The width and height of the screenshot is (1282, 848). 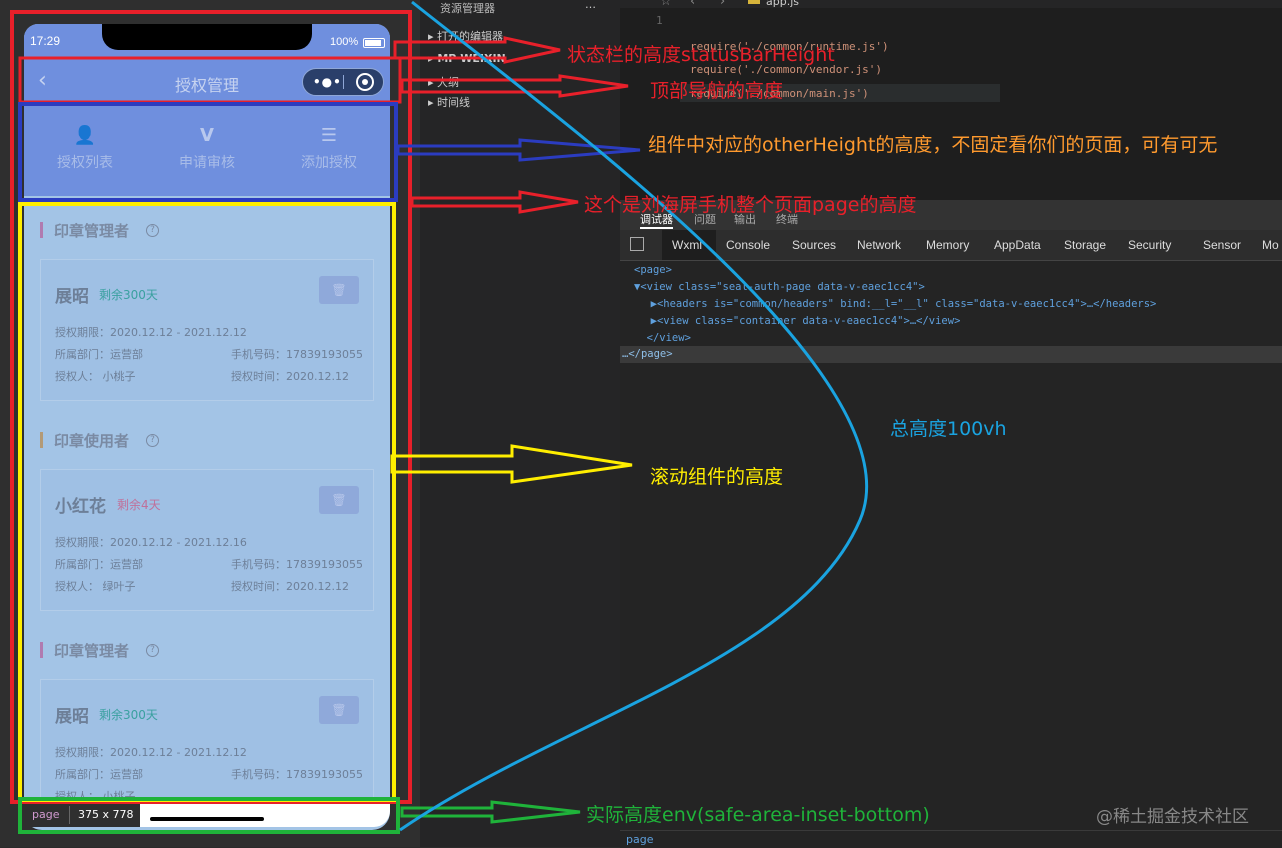 I want to click on annotation-page-height: 这个是刘海屏手机整个页面page的高度, so click(x=750, y=205).